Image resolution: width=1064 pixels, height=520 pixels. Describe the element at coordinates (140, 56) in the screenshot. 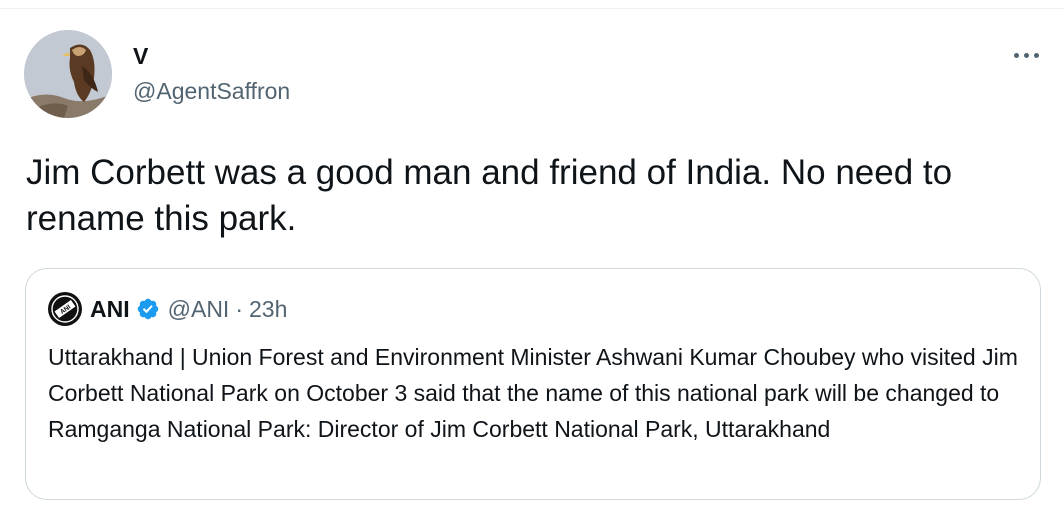

I see `display-name: V` at that location.